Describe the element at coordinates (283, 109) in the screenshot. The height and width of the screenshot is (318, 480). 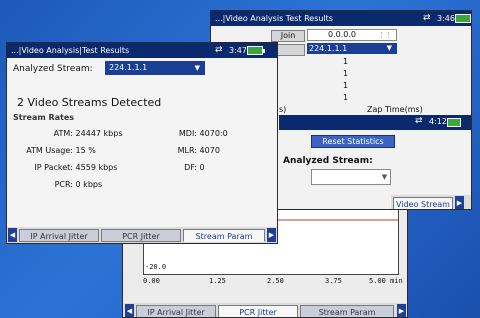
I see `col-header-left: s)` at that location.